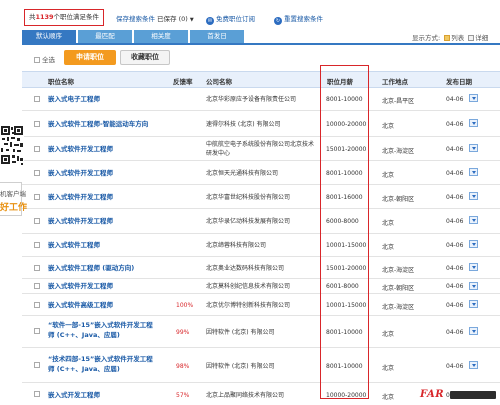 This screenshot has width=500, height=405. I want to click on select-all-checkbox, so click(37, 60).